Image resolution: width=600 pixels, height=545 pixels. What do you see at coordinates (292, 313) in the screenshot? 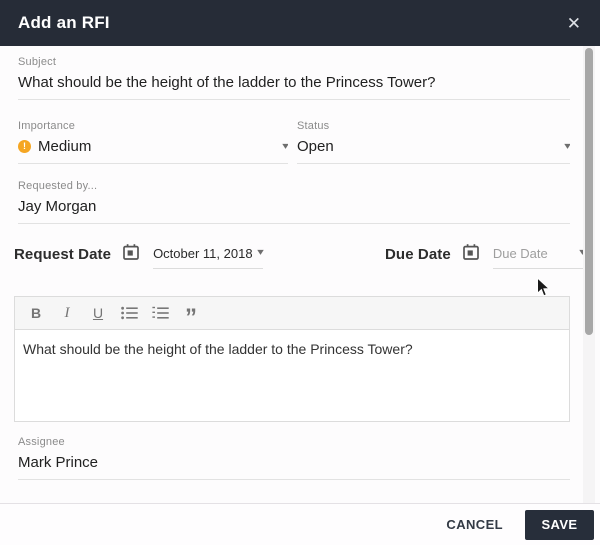
I see `editor-toolbar: B I U ”` at bounding box center [292, 313].